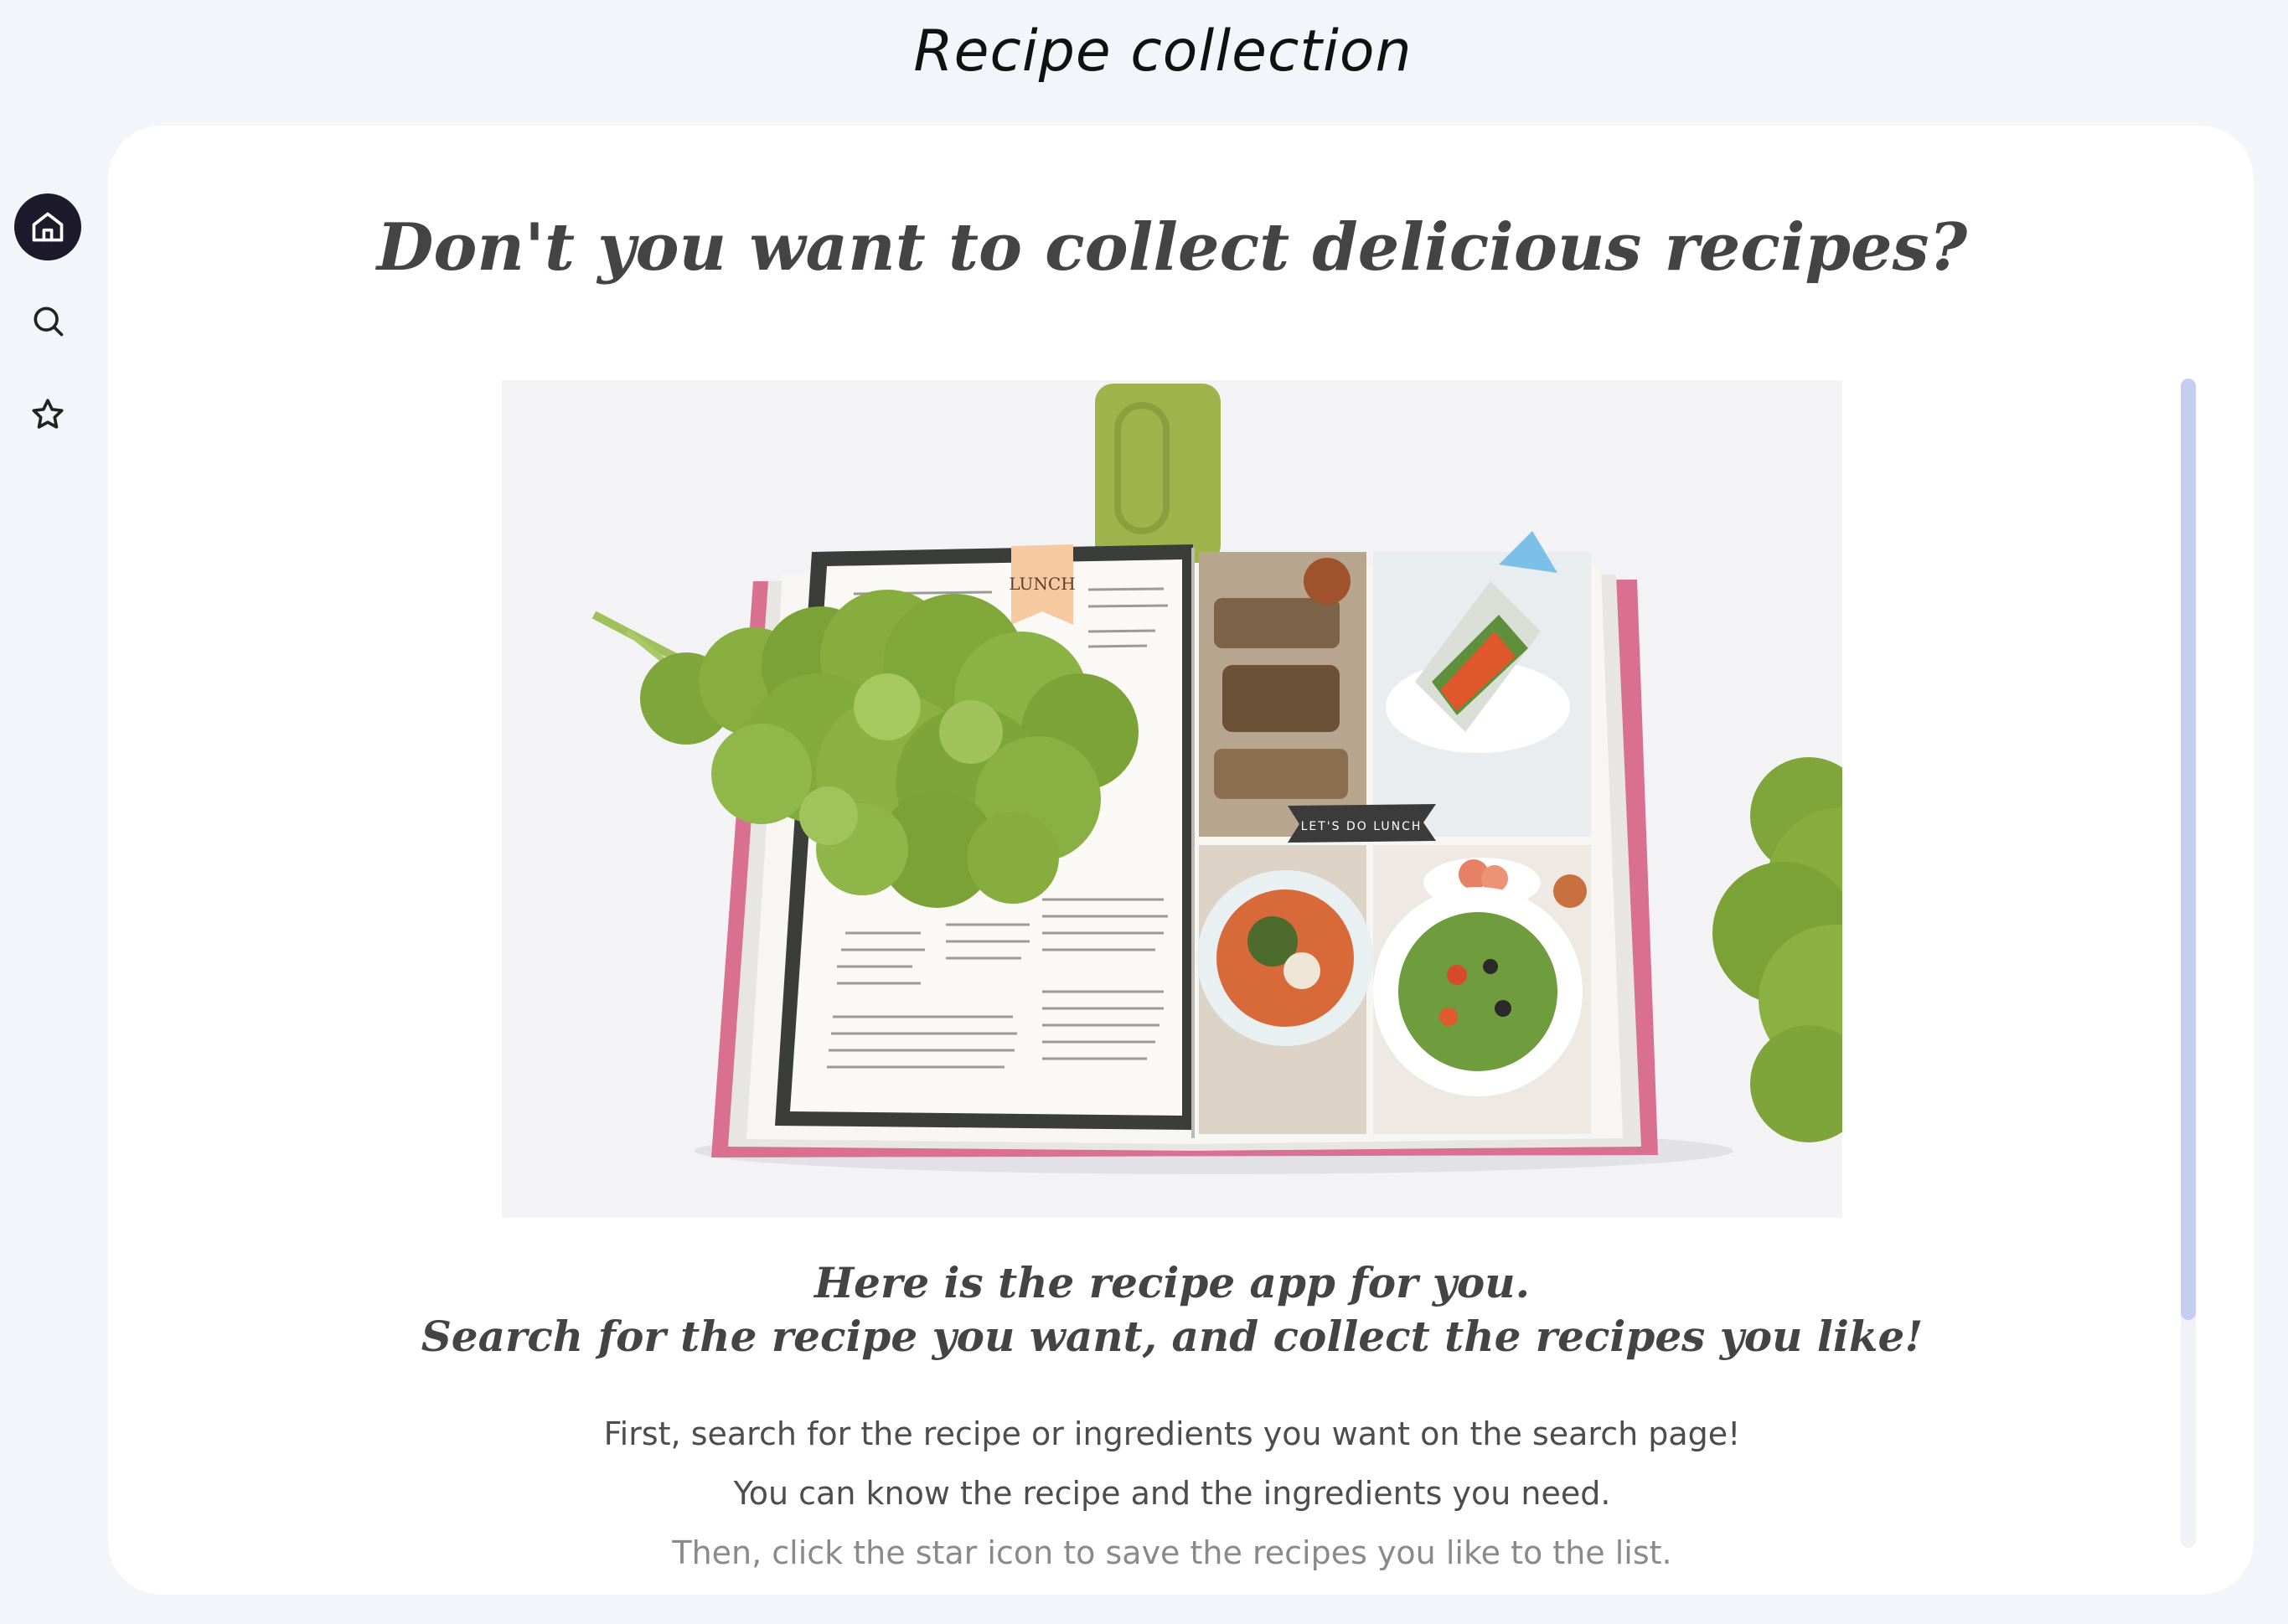 Image resolution: width=2288 pixels, height=1624 pixels. I want to click on sidebar-item-favorites, so click(47, 414).